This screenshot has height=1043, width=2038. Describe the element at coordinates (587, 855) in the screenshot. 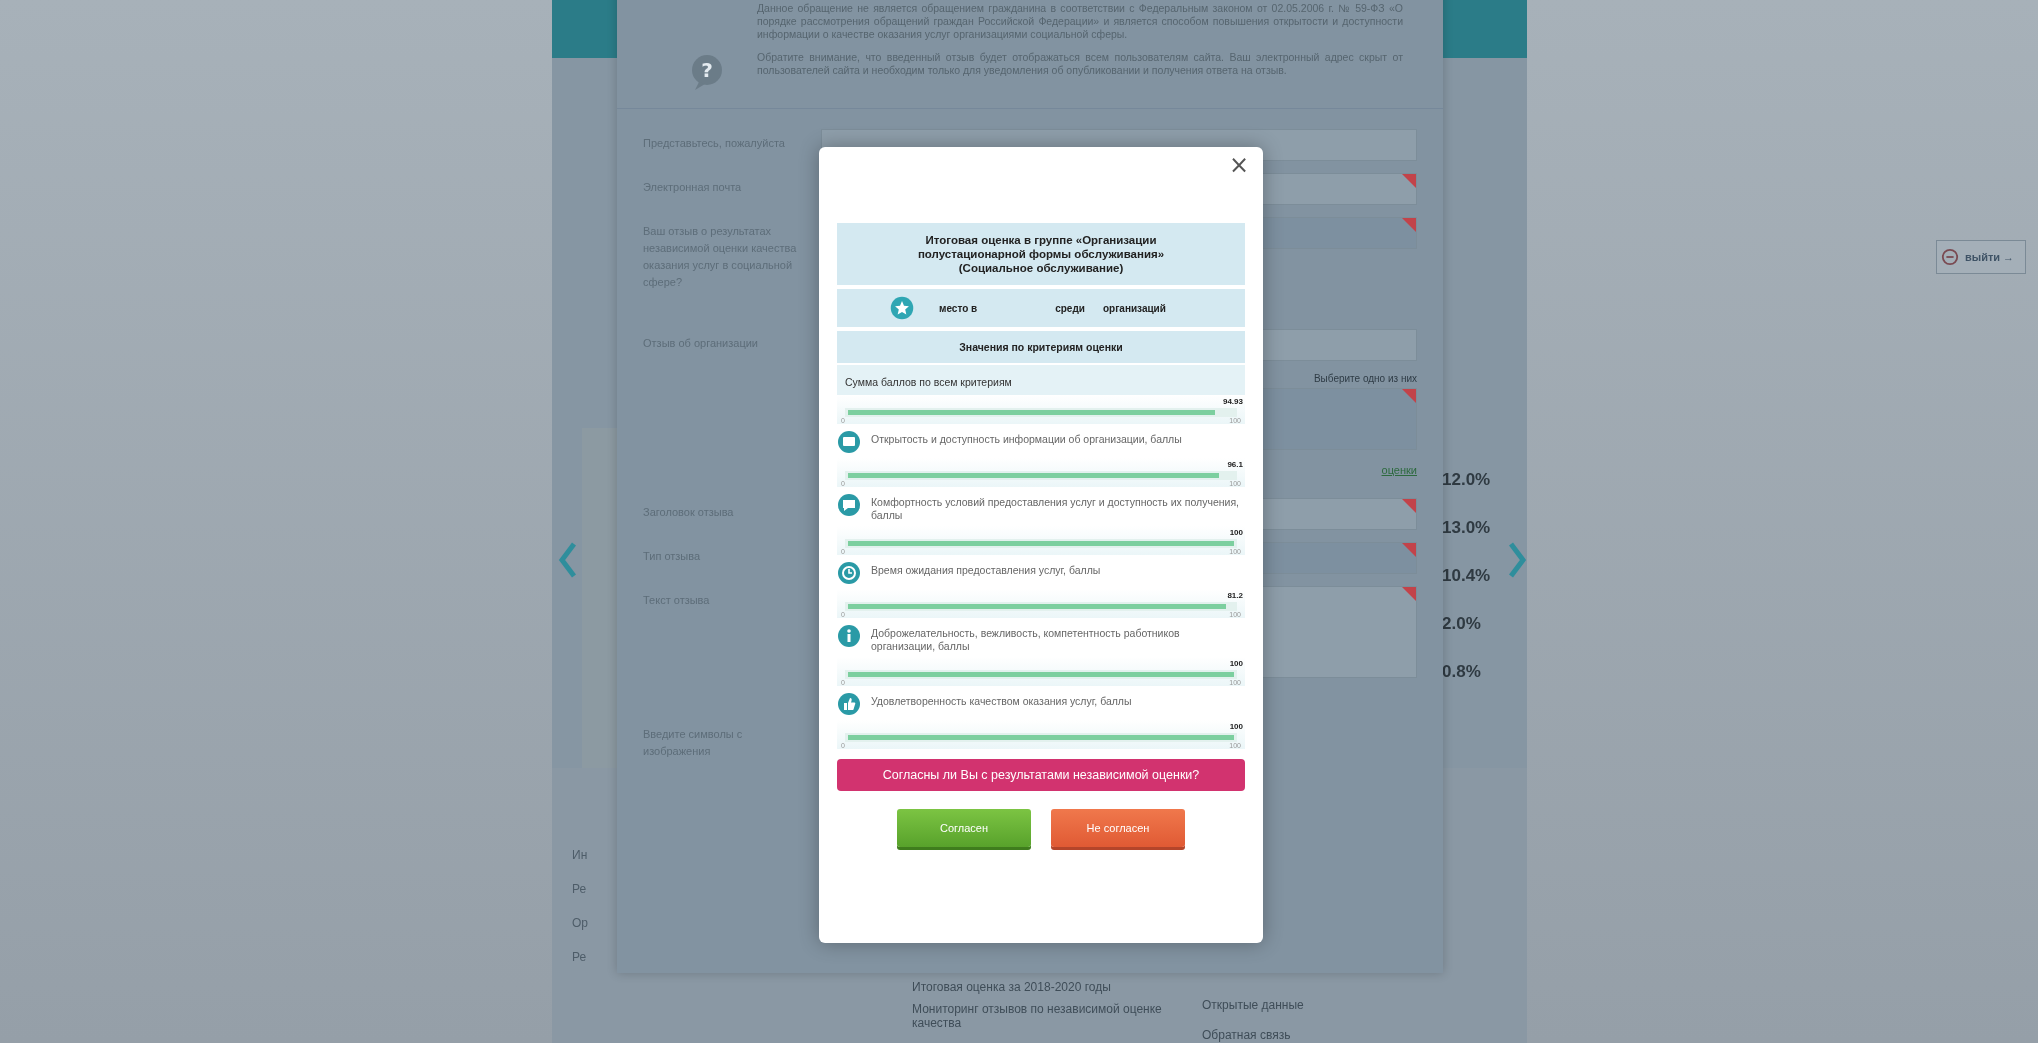

I see `footer-link: Ин` at that location.